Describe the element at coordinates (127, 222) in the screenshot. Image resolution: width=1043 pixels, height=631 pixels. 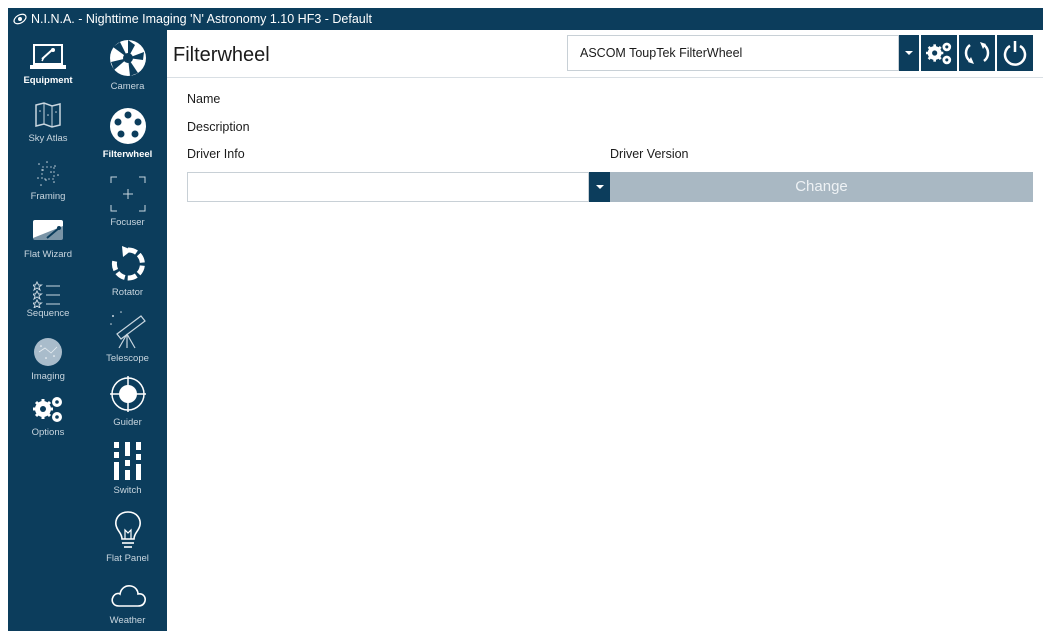
I see `sub-nav-item-label: Focuser` at that location.